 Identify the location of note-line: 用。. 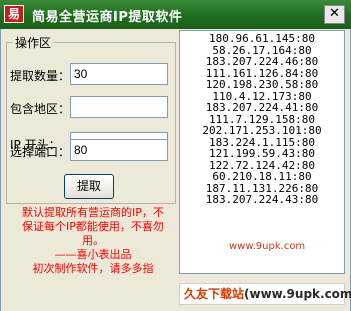
(93, 240).